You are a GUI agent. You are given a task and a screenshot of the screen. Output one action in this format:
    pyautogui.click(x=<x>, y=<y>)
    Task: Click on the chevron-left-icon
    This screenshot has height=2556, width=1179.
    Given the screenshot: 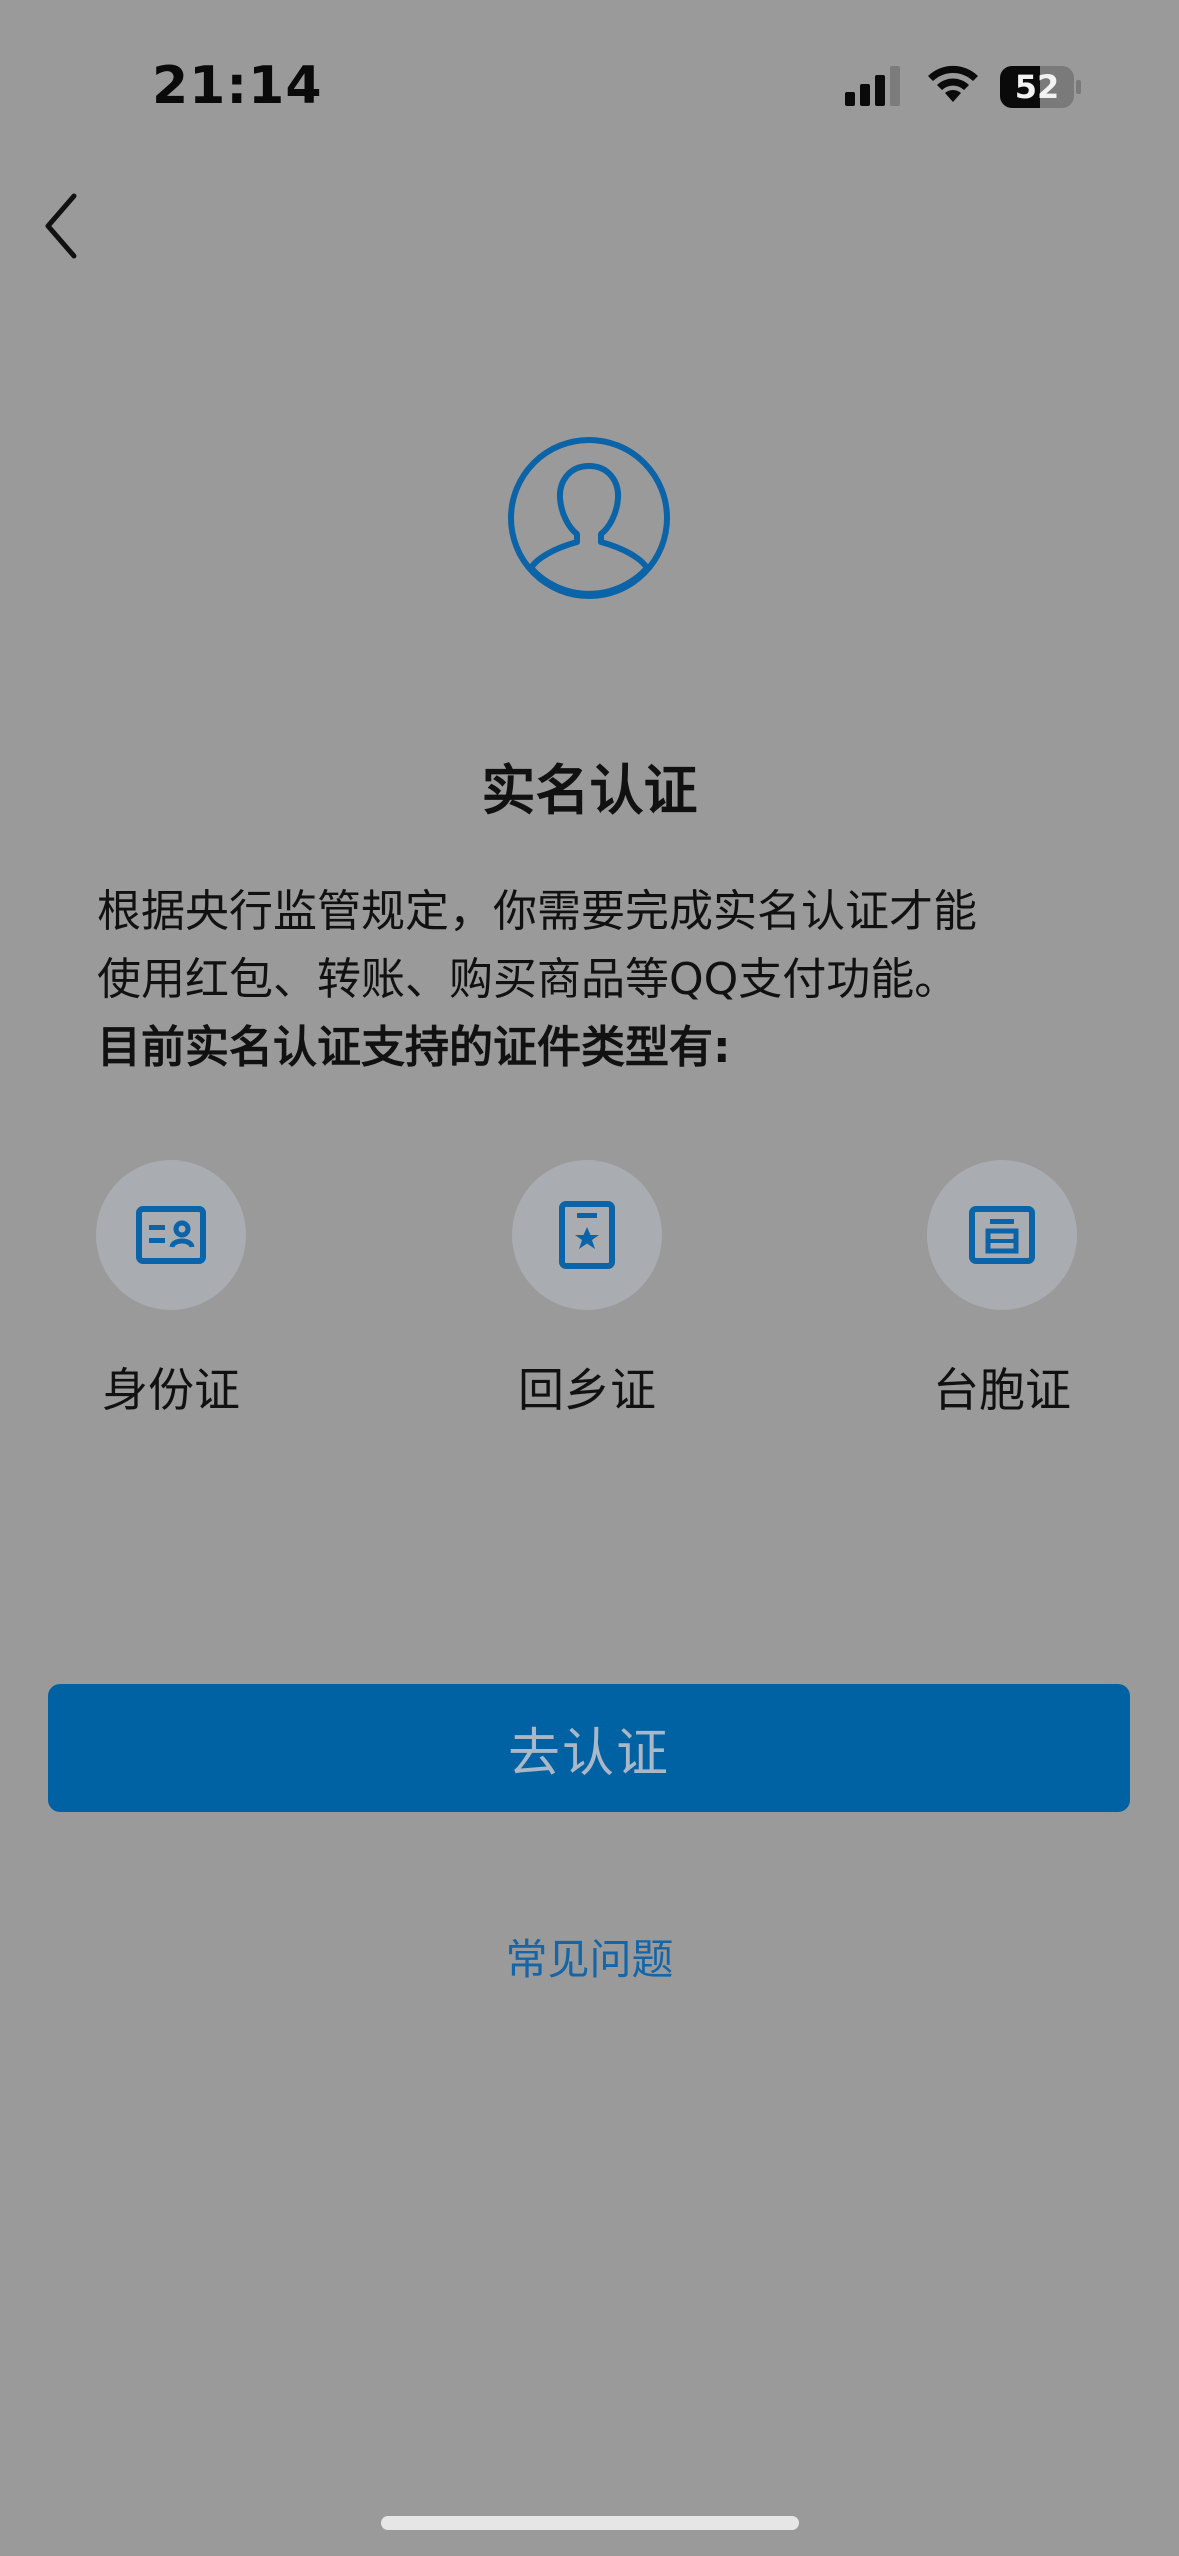 What is the action you would take?
    pyautogui.click(x=64, y=226)
    